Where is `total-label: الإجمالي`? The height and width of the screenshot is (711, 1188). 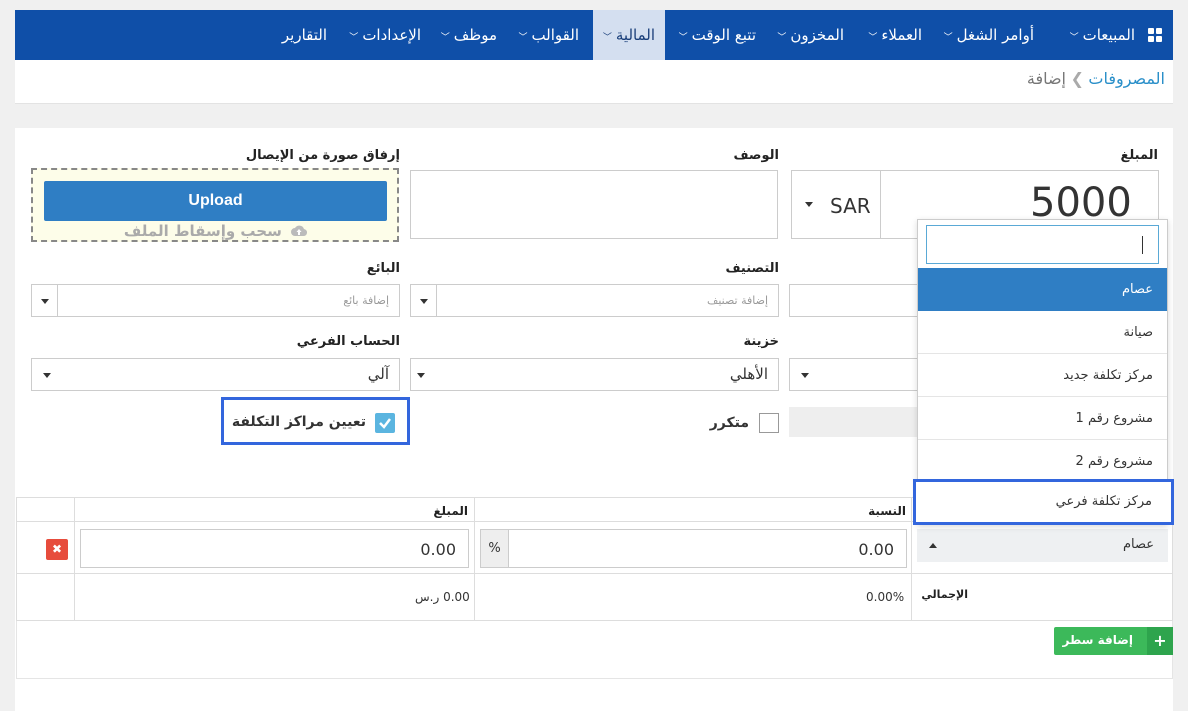 total-label: الإجمالي is located at coordinates (944, 594).